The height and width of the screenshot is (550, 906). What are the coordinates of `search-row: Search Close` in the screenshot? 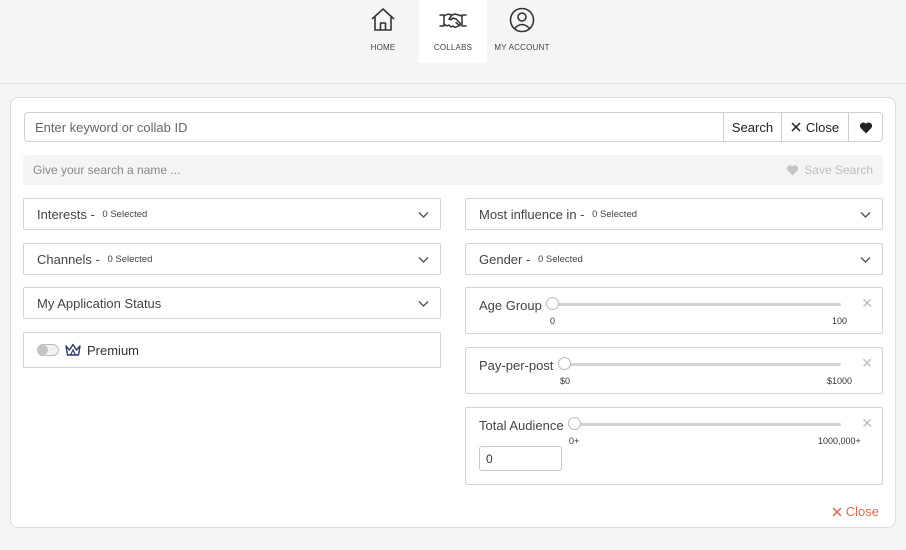 It's located at (453, 127).